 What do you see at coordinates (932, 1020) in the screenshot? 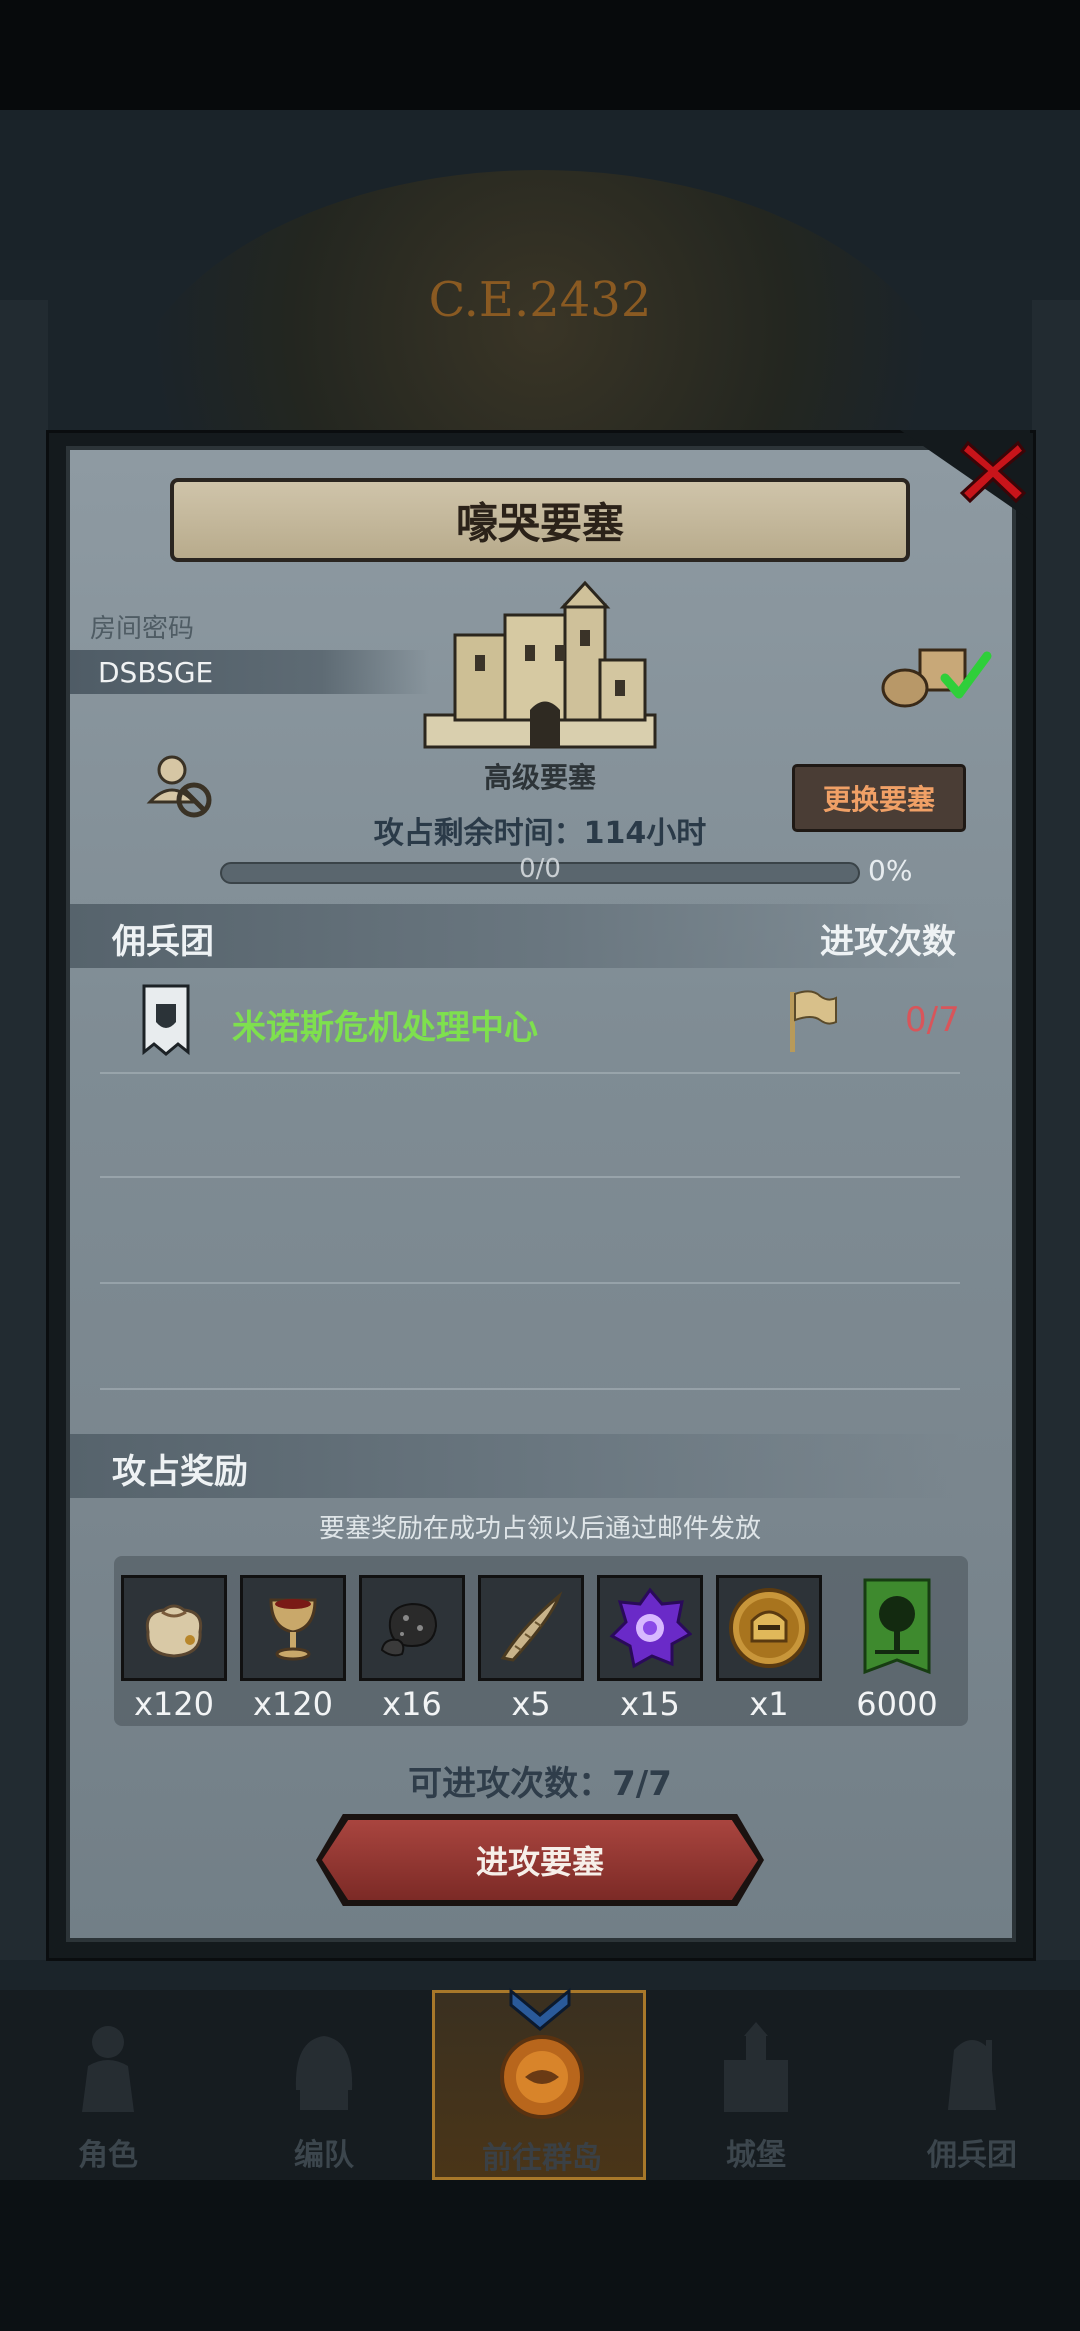
I see `guild-attack-count: 0/7` at bounding box center [932, 1020].